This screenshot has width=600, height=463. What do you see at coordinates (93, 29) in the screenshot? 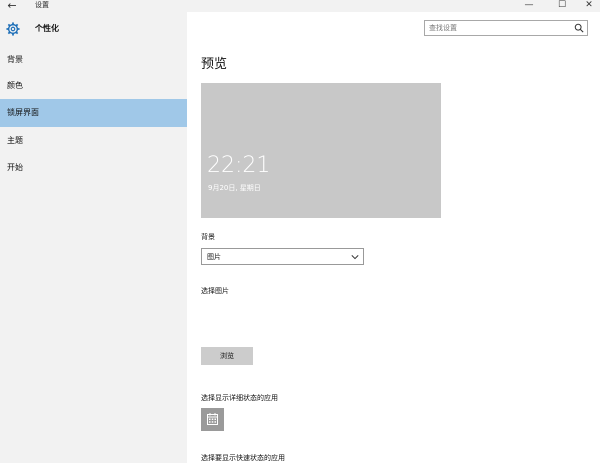
I see `sidebar-header: 个性化` at bounding box center [93, 29].